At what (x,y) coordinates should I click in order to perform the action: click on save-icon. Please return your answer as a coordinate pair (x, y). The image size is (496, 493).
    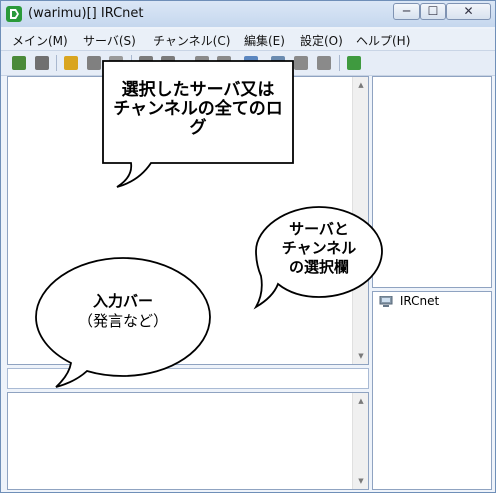
    Looking at the image, I should click on (94, 63).